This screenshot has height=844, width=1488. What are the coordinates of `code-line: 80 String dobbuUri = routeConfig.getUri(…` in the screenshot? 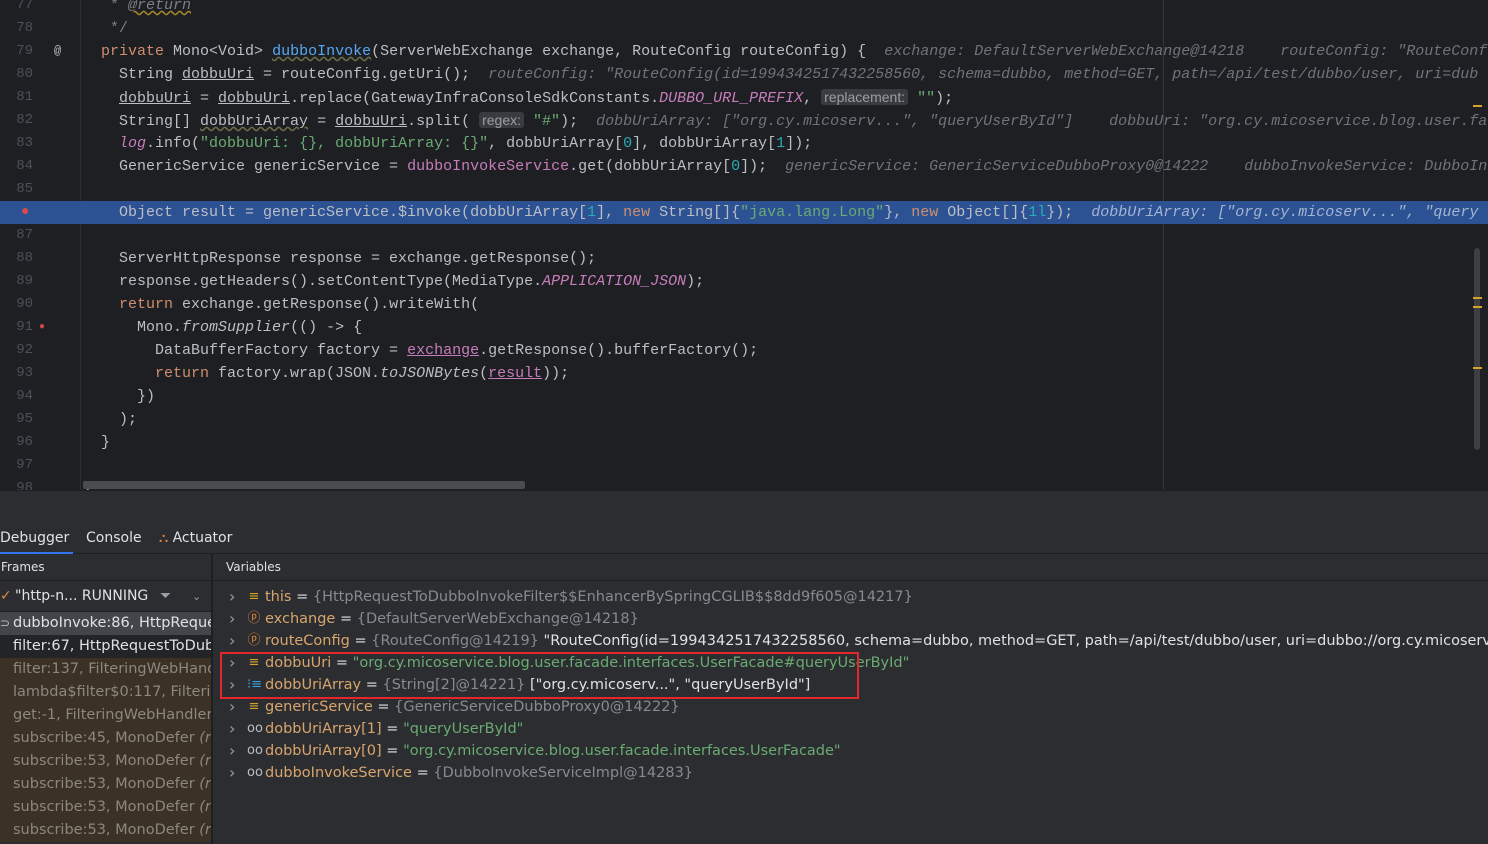 It's located at (744, 74).